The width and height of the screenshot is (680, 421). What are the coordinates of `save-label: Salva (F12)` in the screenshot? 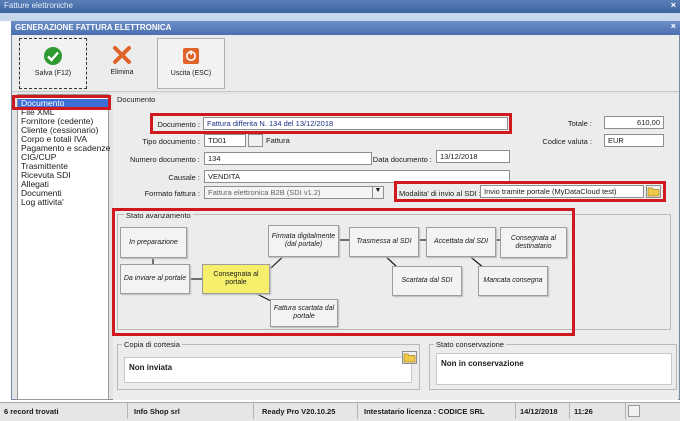 It's located at (53, 73).